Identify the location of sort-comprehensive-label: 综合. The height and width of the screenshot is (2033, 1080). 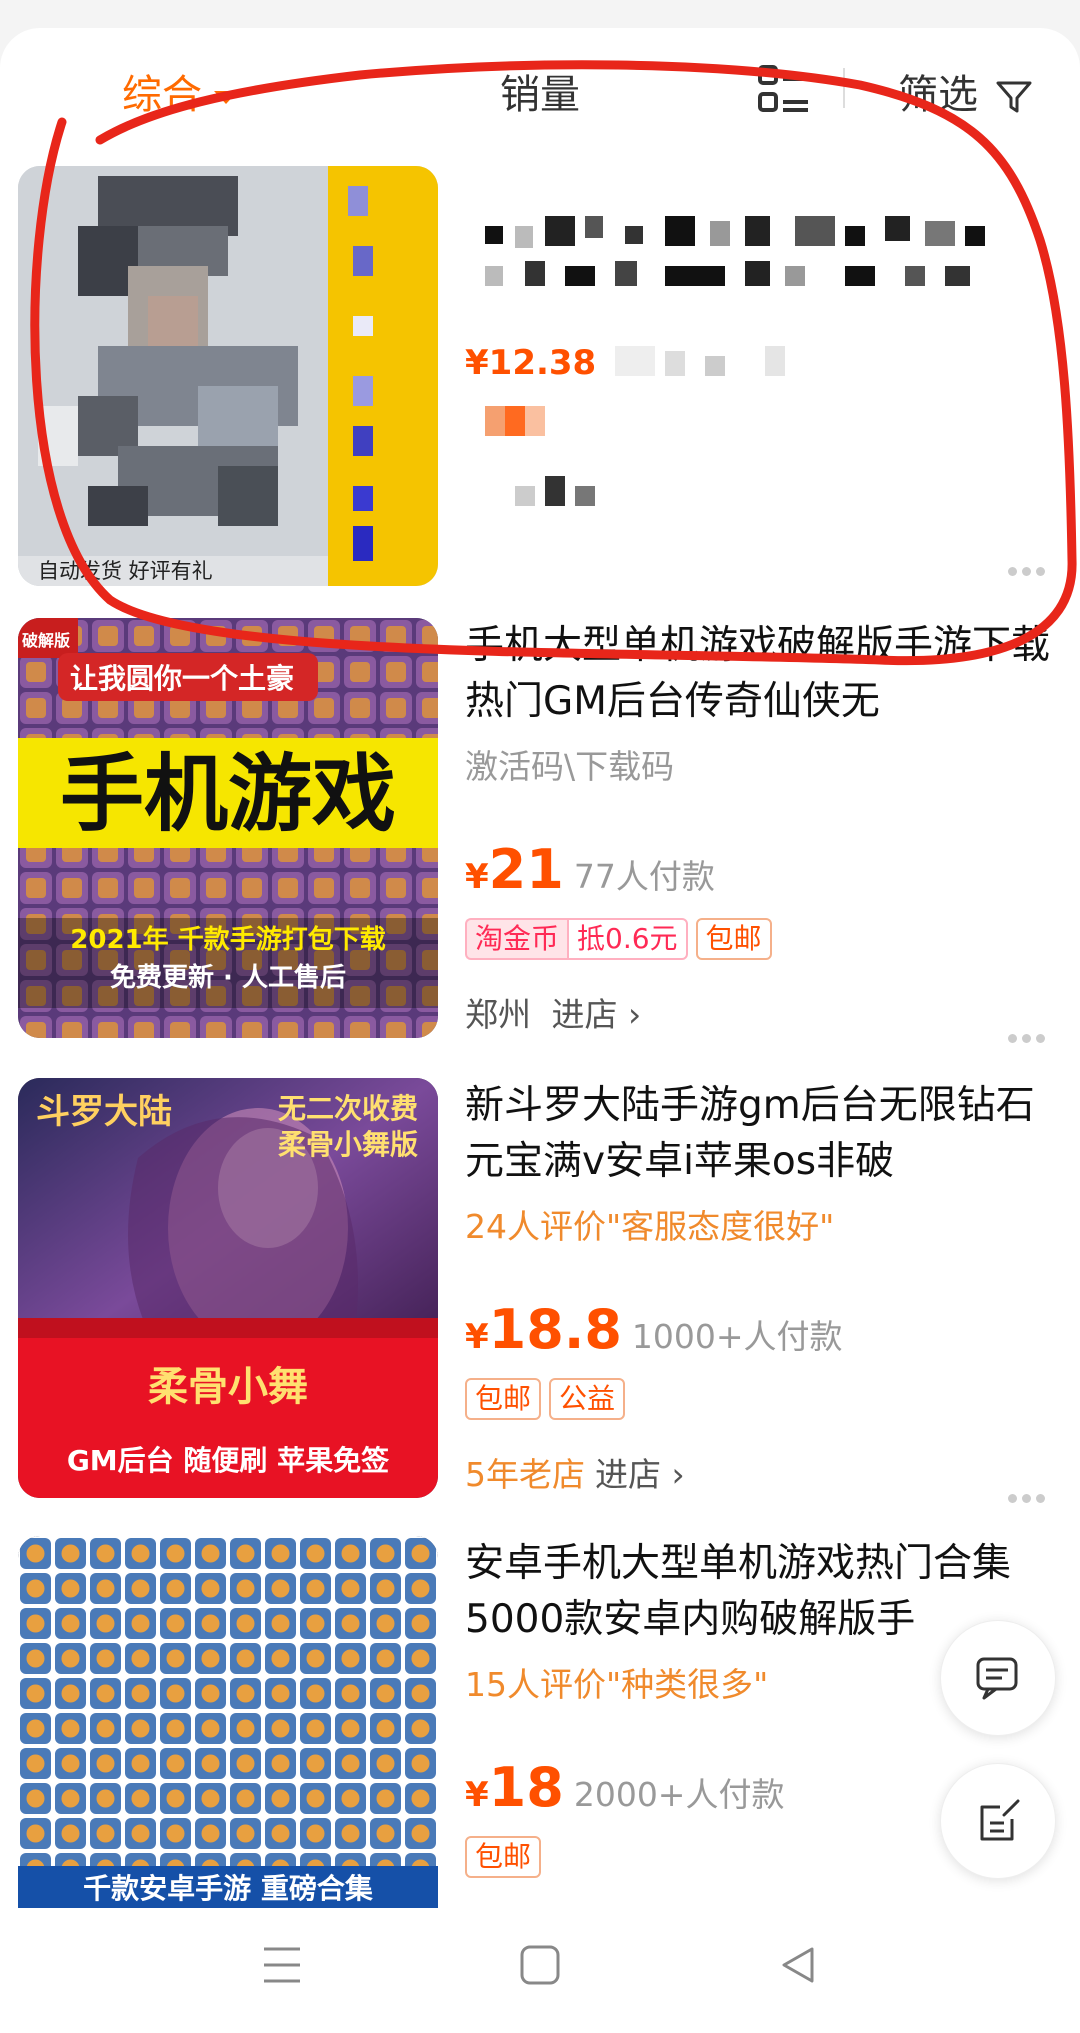
(162, 95).